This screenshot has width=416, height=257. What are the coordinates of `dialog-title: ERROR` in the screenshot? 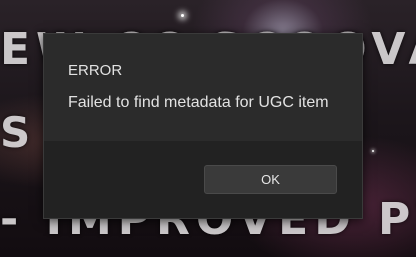 It's located at (95, 70).